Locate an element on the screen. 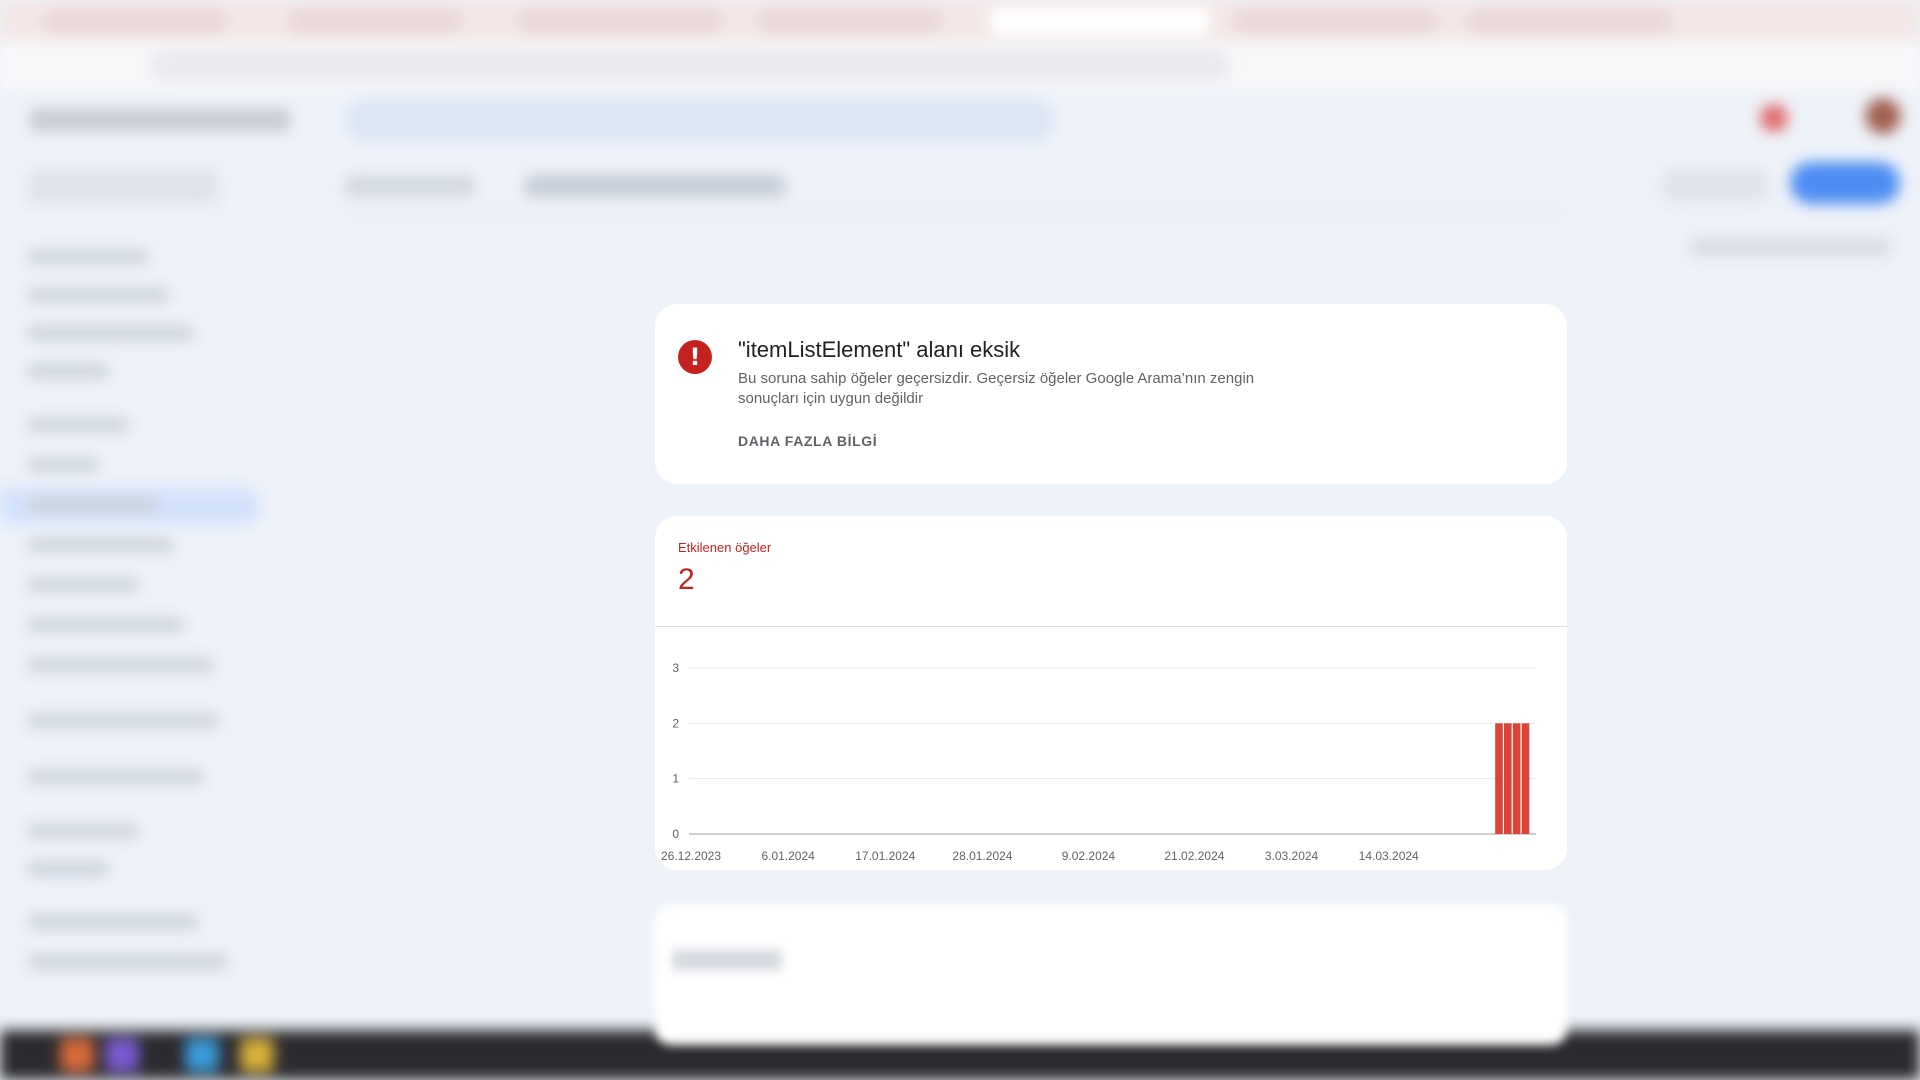 The width and height of the screenshot is (1920, 1080). affected-items-count: 2 is located at coordinates (686, 579).